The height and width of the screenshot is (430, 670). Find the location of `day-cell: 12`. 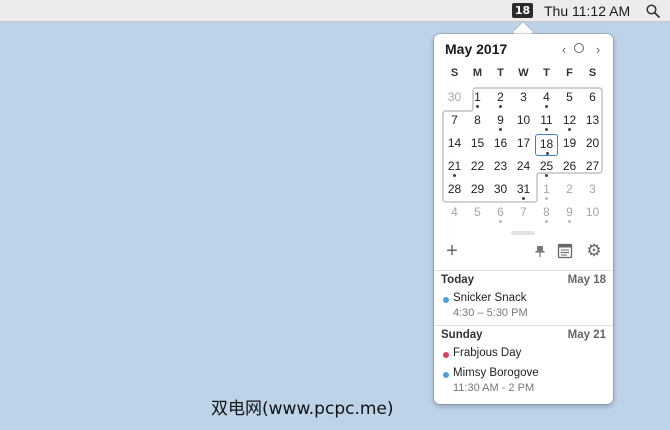

day-cell: 12 is located at coordinates (569, 122).